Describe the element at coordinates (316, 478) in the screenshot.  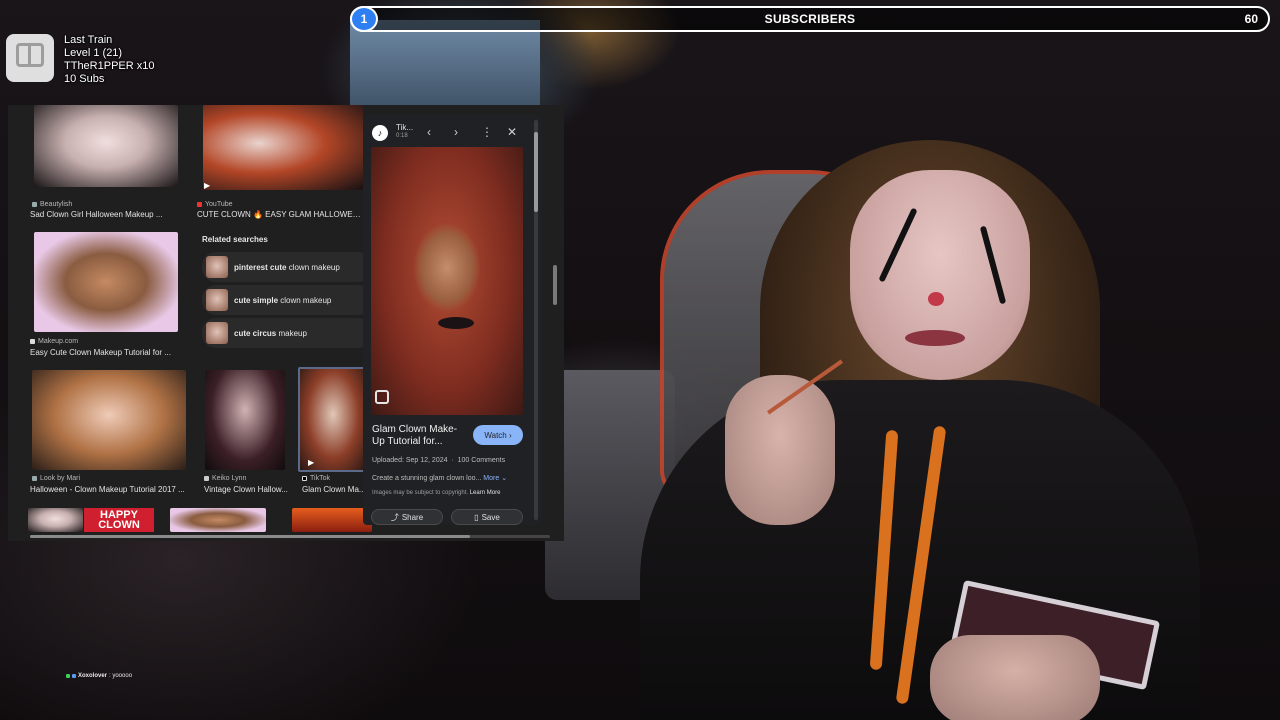
I see `result-source: TikTok` at that location.